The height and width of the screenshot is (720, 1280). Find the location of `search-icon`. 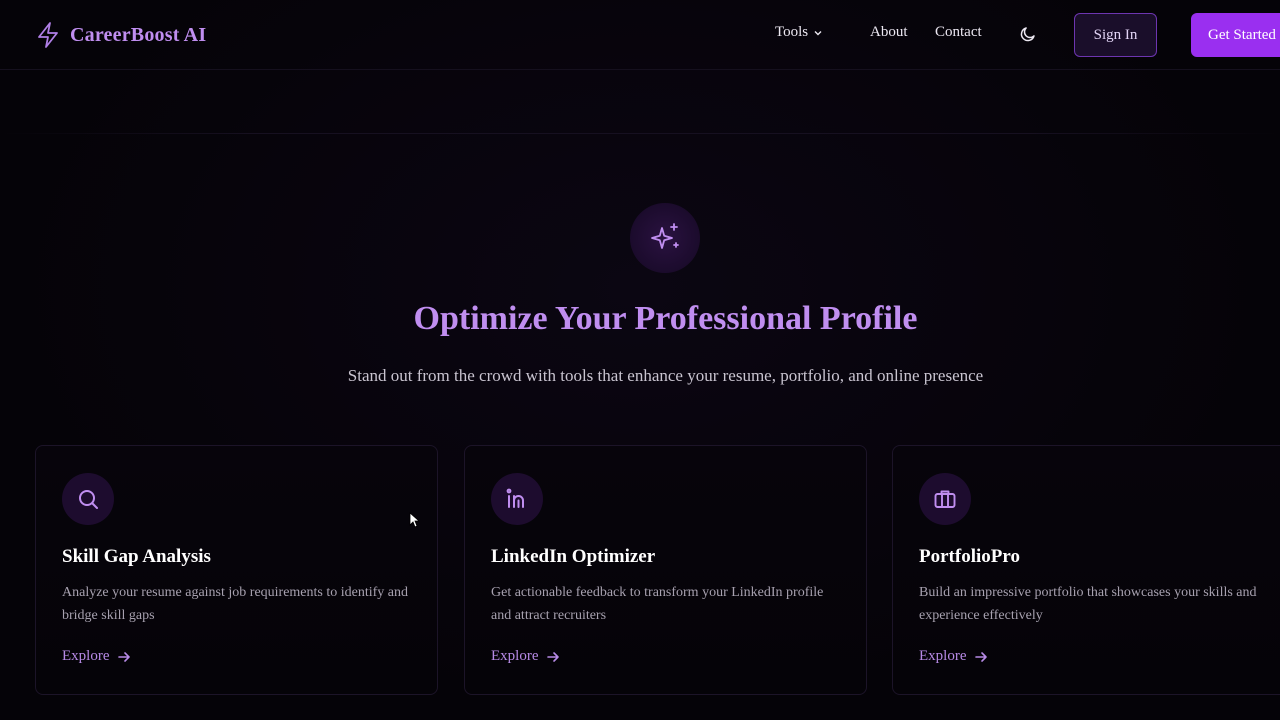

search-icon is located at coordinates (88, 499).